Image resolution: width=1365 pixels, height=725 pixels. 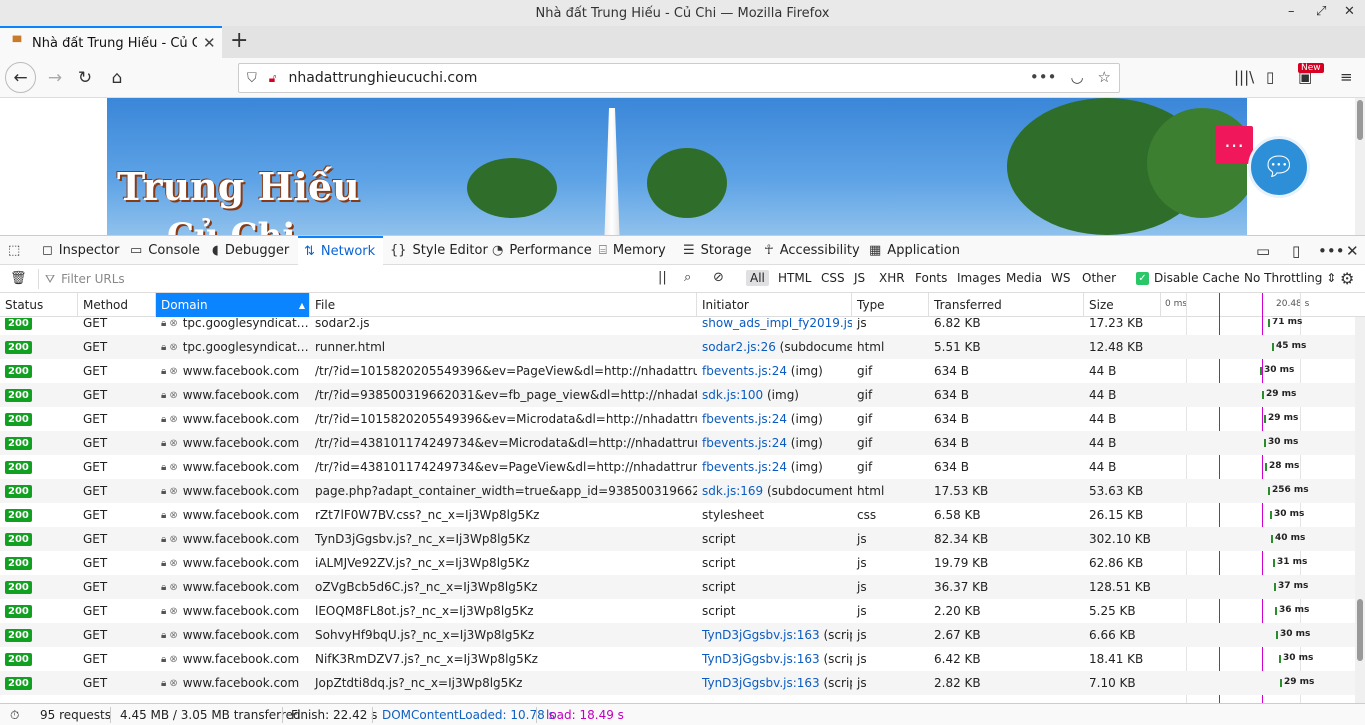 What do you see at coordinates (209, 43) in the screenshot?
I see `close-tab-icon: ✕` at bounding box center [209, 43].